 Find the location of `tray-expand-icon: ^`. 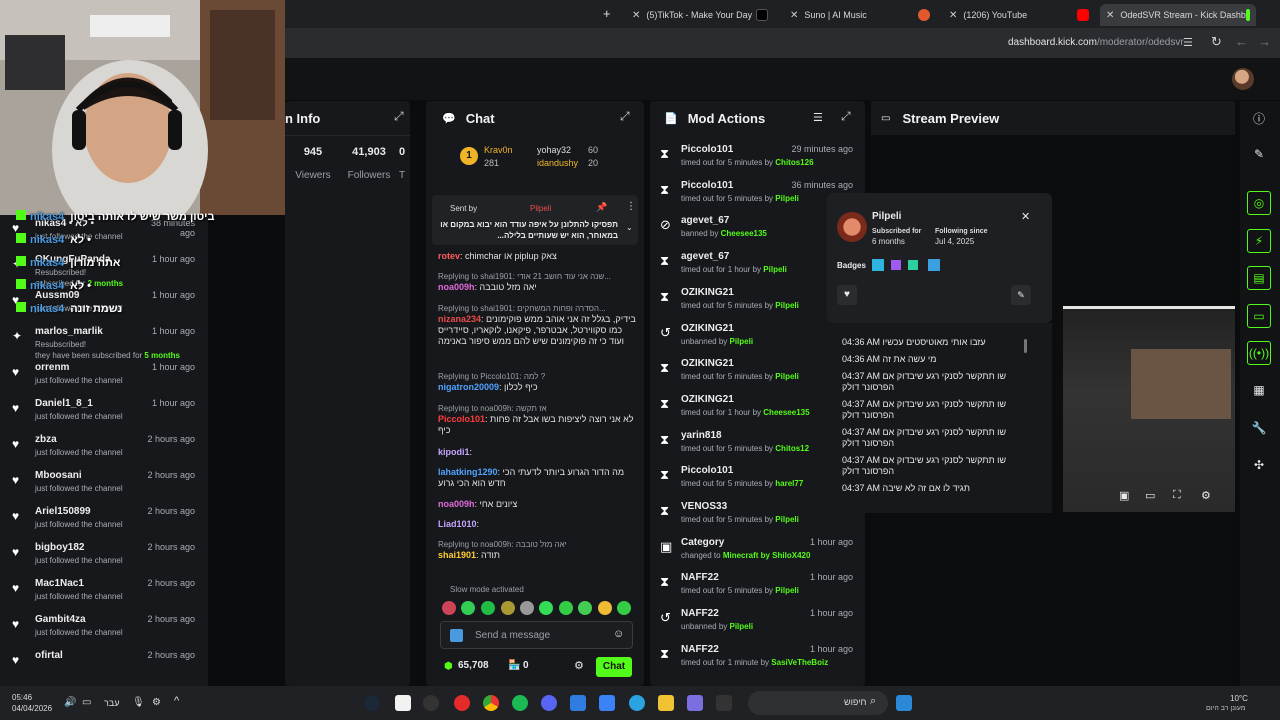

tray-expand-icon: ^ is located at coordinates (176, 701).